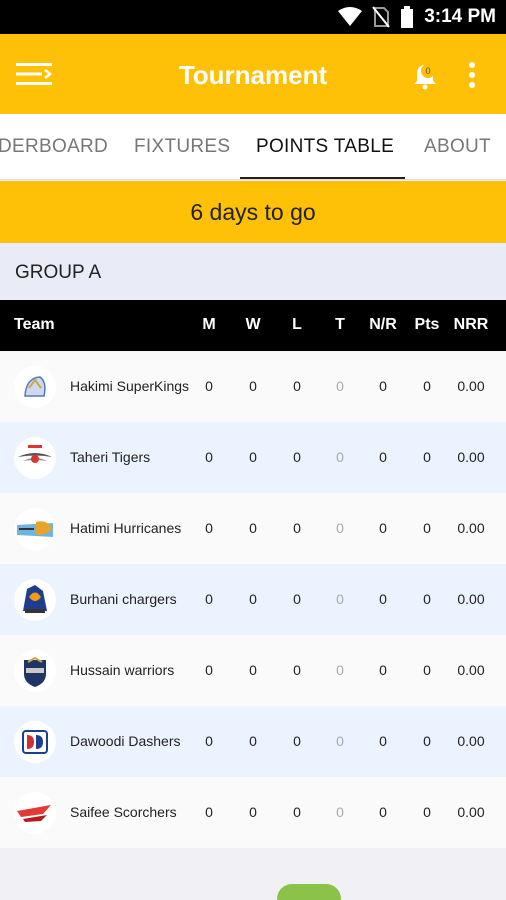 This screenshot has width=506, height=900. What do you see at coordinates (123, 599) in the screenshot?
I see `team-name: Burhani chargers` at bounding box center [123, 599].